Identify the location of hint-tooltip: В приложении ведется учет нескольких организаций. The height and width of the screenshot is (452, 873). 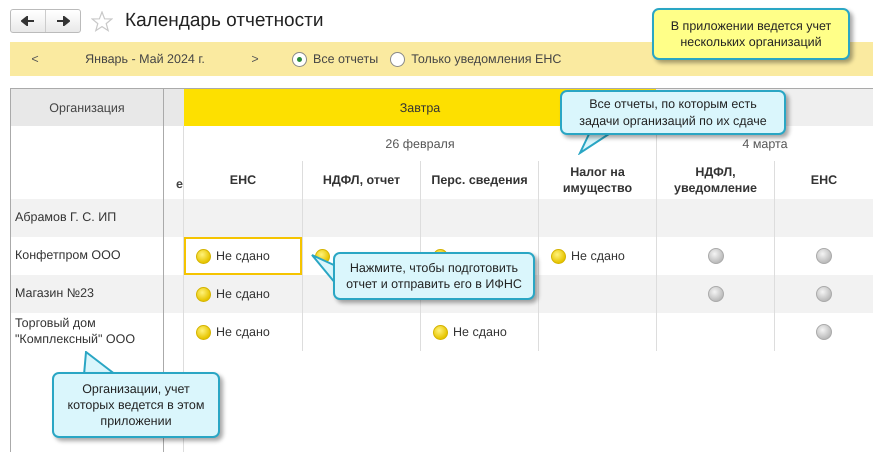
(751, 34).